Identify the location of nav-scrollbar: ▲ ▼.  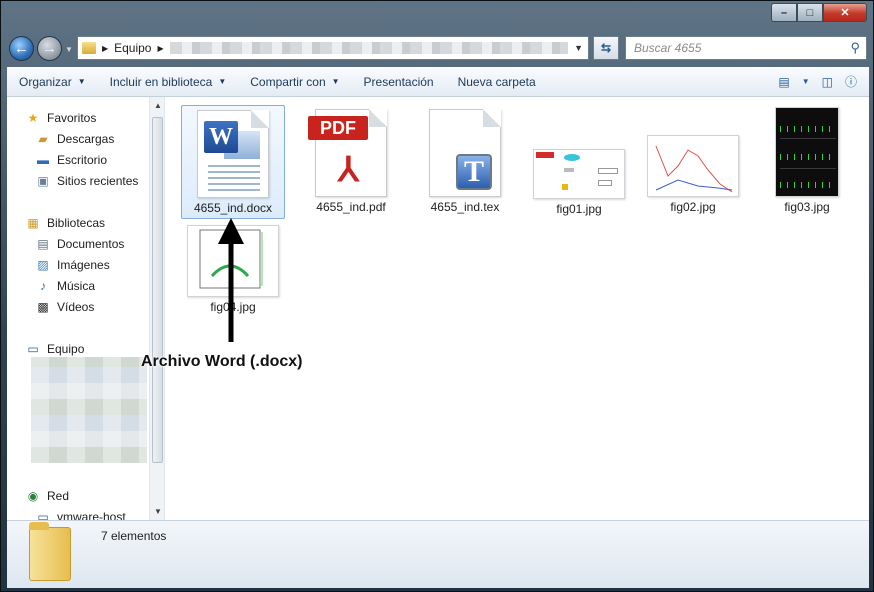
(156, 308).